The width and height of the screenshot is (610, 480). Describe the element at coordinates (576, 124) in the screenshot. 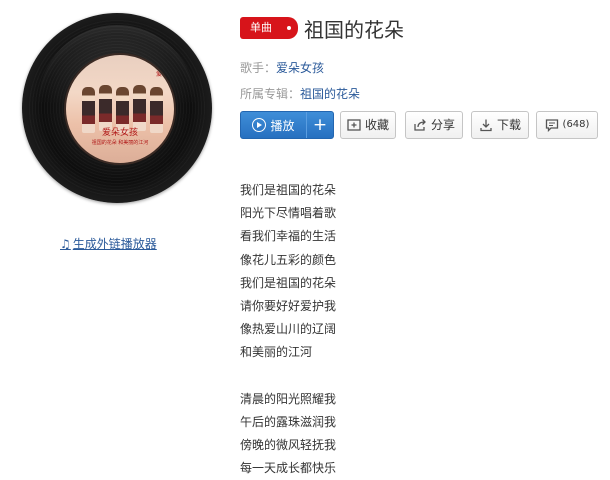

I see `comments-count: (648)` at that location.